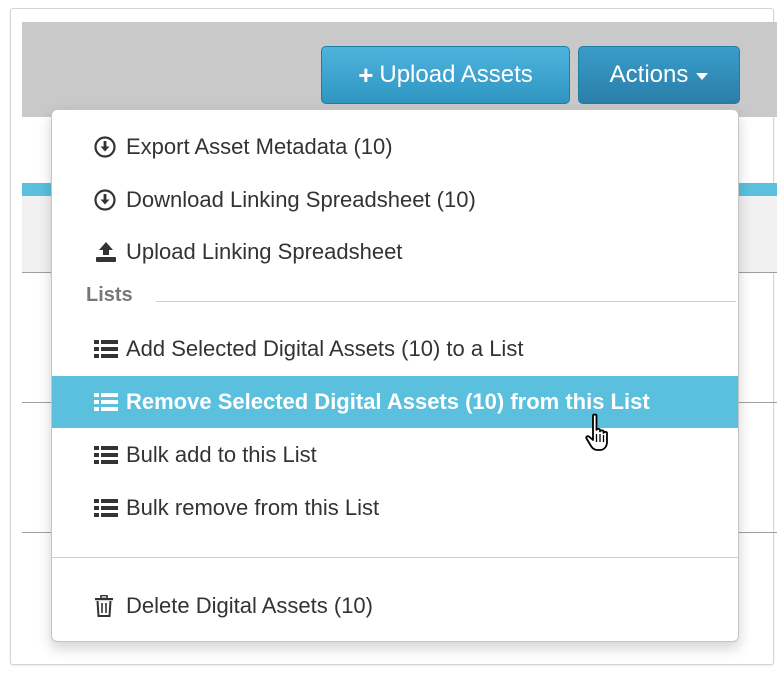 The height and width of the screenshot is (675, 777). Describe the element at coordinates (249, 605) in the screenshot. I see `menu-item-label: Delete Digital Assets (10)` at that location.